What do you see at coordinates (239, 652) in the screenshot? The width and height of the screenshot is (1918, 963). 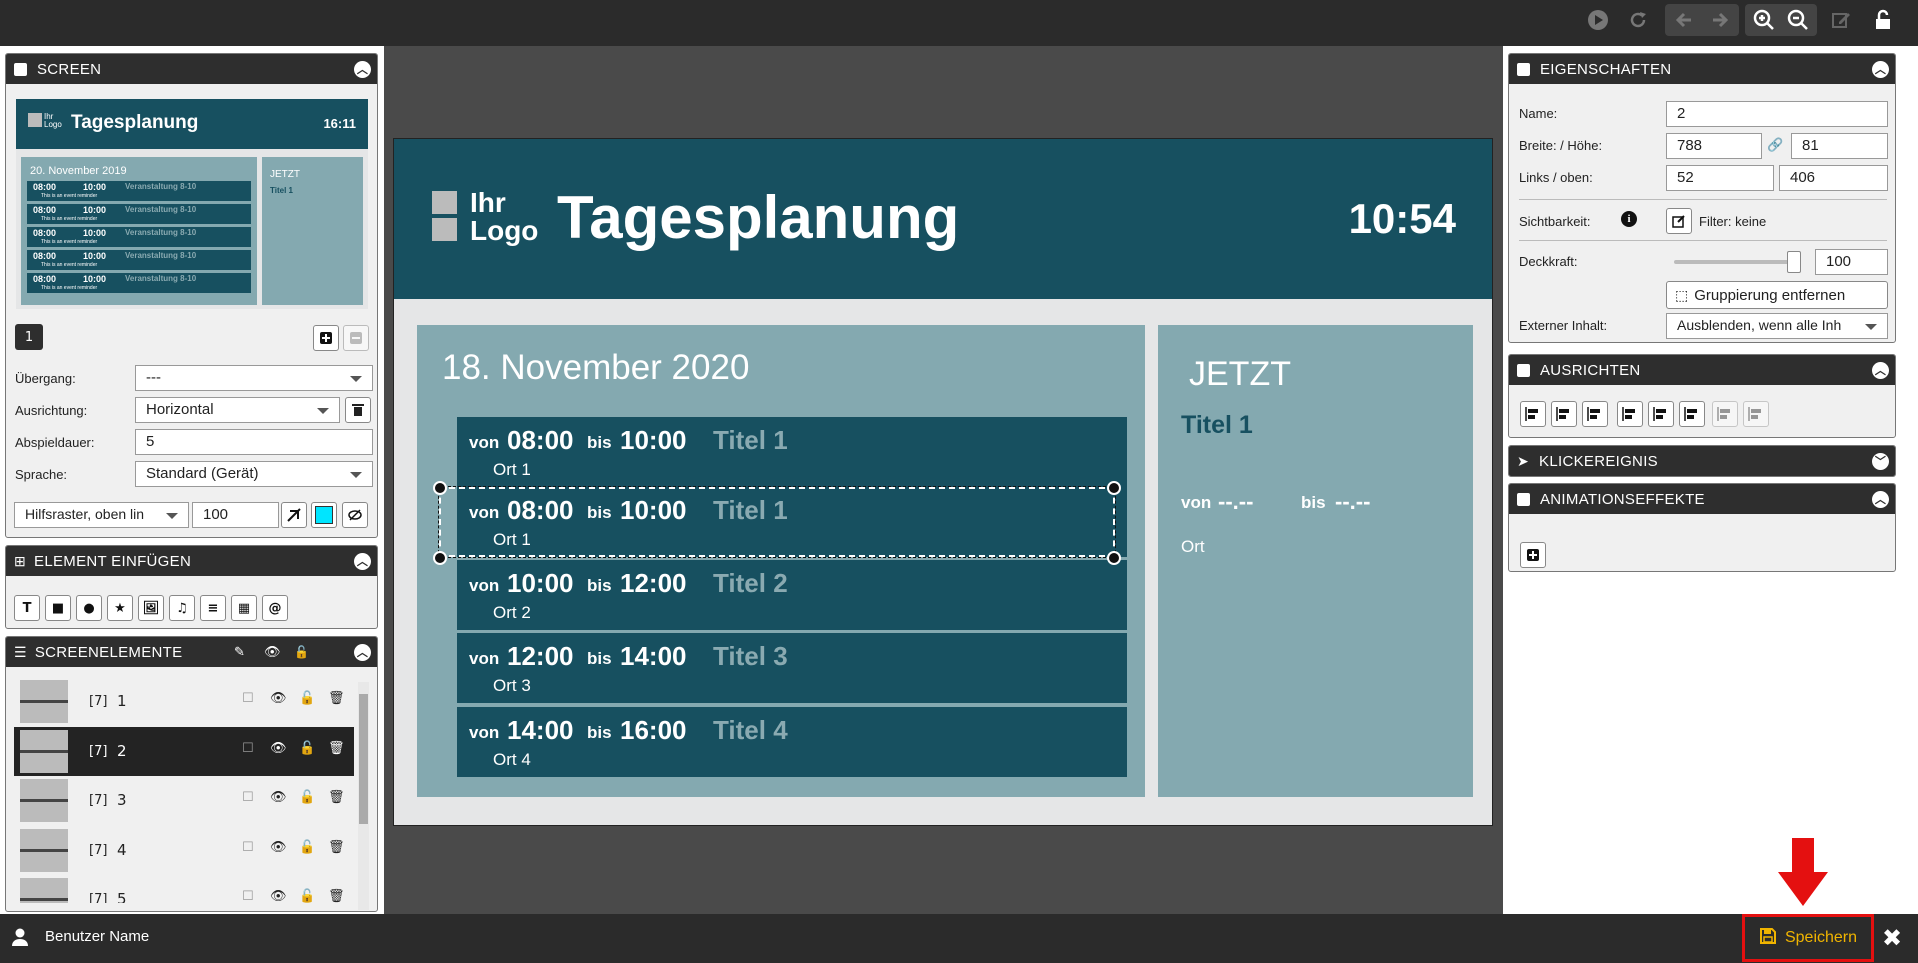 I see `edit-all-icon: ✎` at bounding box center [239, 652].